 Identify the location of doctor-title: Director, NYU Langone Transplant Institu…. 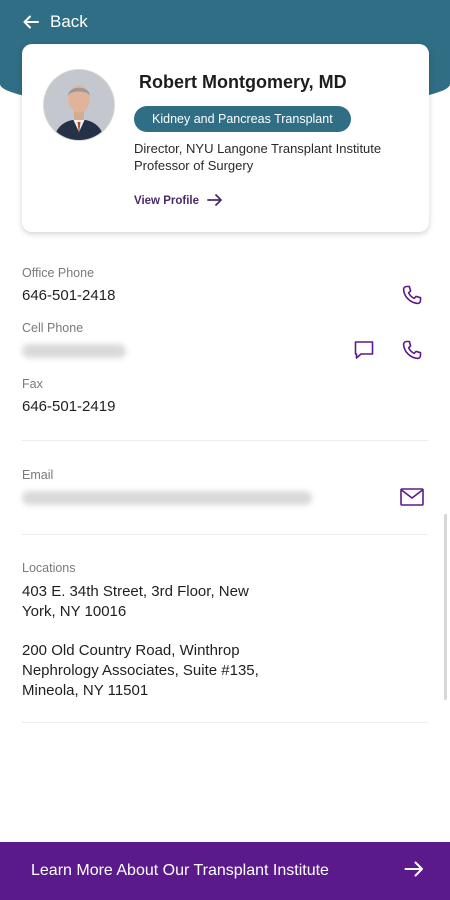
(258, 148).